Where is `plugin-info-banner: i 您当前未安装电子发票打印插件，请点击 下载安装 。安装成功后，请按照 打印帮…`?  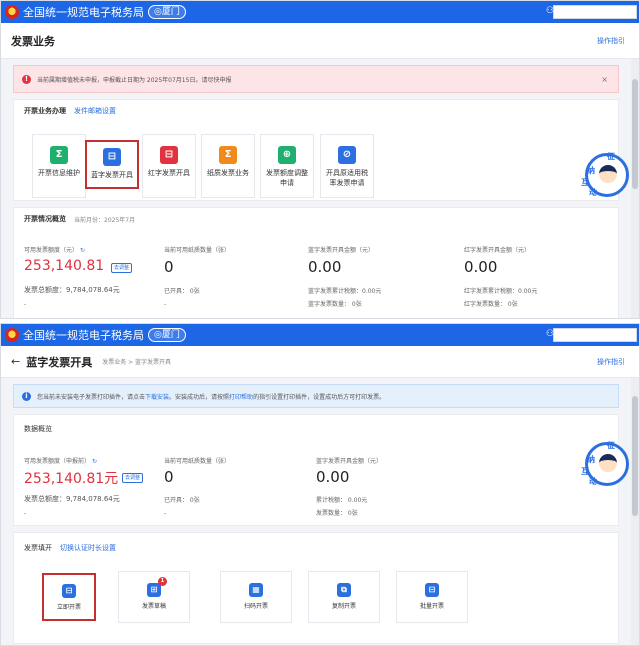
plugin-info-banner: i 您当前未安装电子发票打印插件，请点击 下载安装 。安装成功后，请按照 打印帮… is located at coordinates (316, 396).